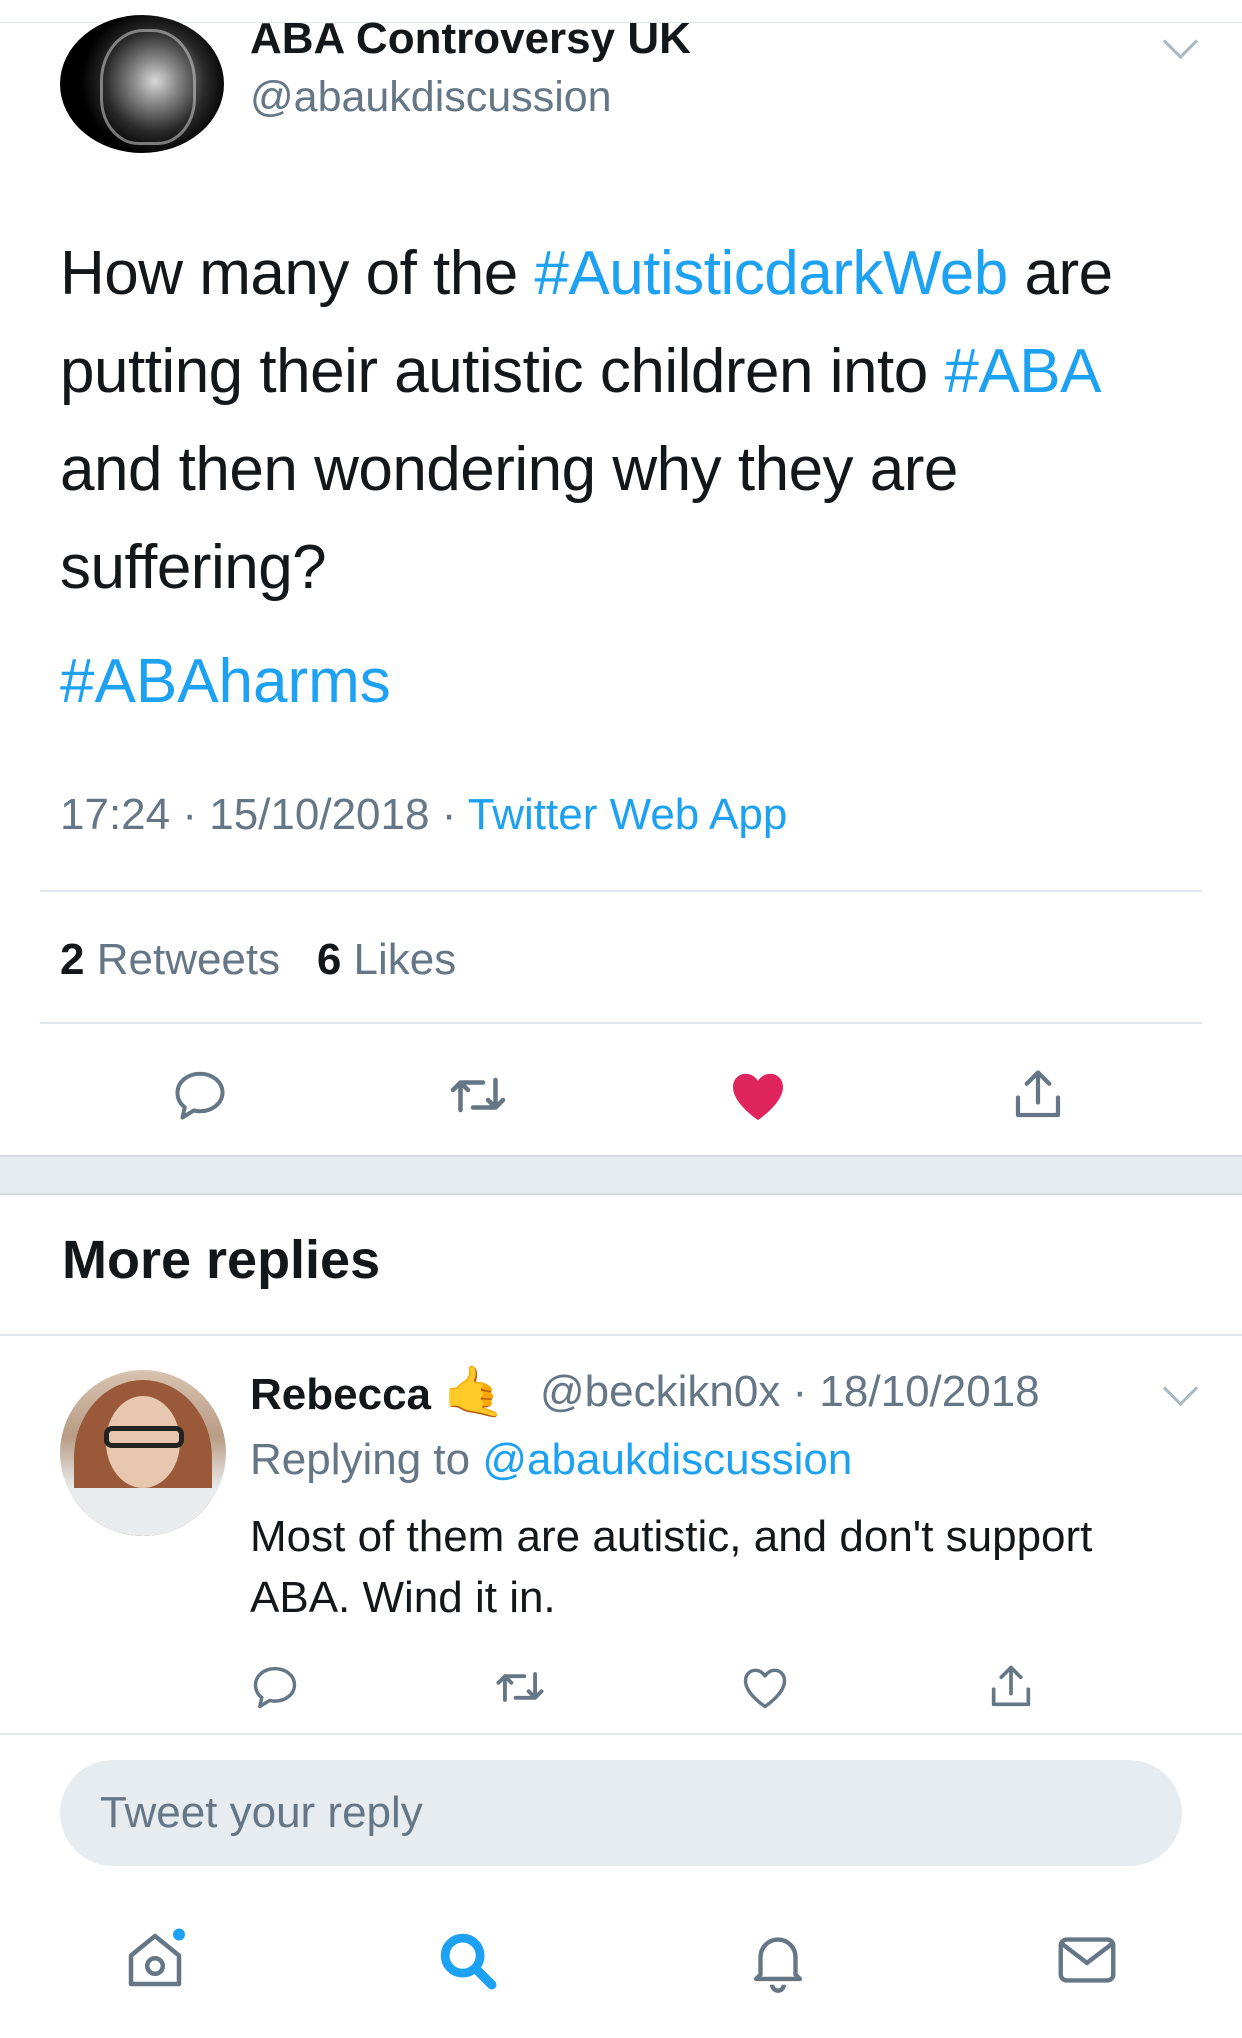  I want to click on share-icon, so click(1038, 1095).